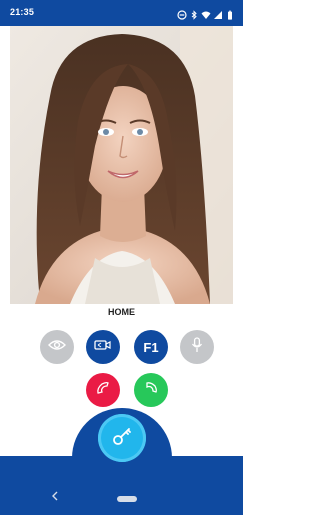  Describe the element at coordinates (230, 13) in the screenshot. I see `battery-icon` at that location.